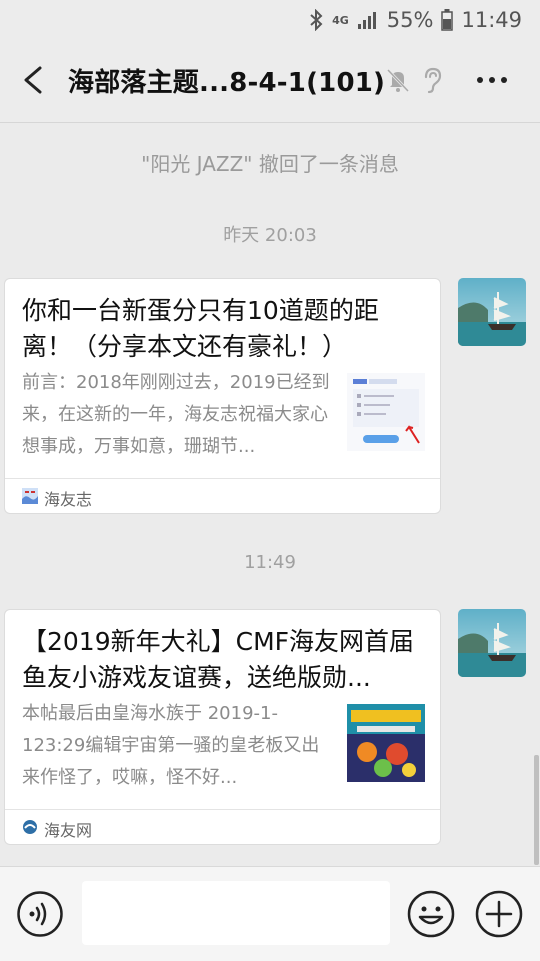  What do you see at coordinates (270, 20) in the screenshot?
I see `status-bar: 4G 55% 11:49` at bounding box center [270, 20].